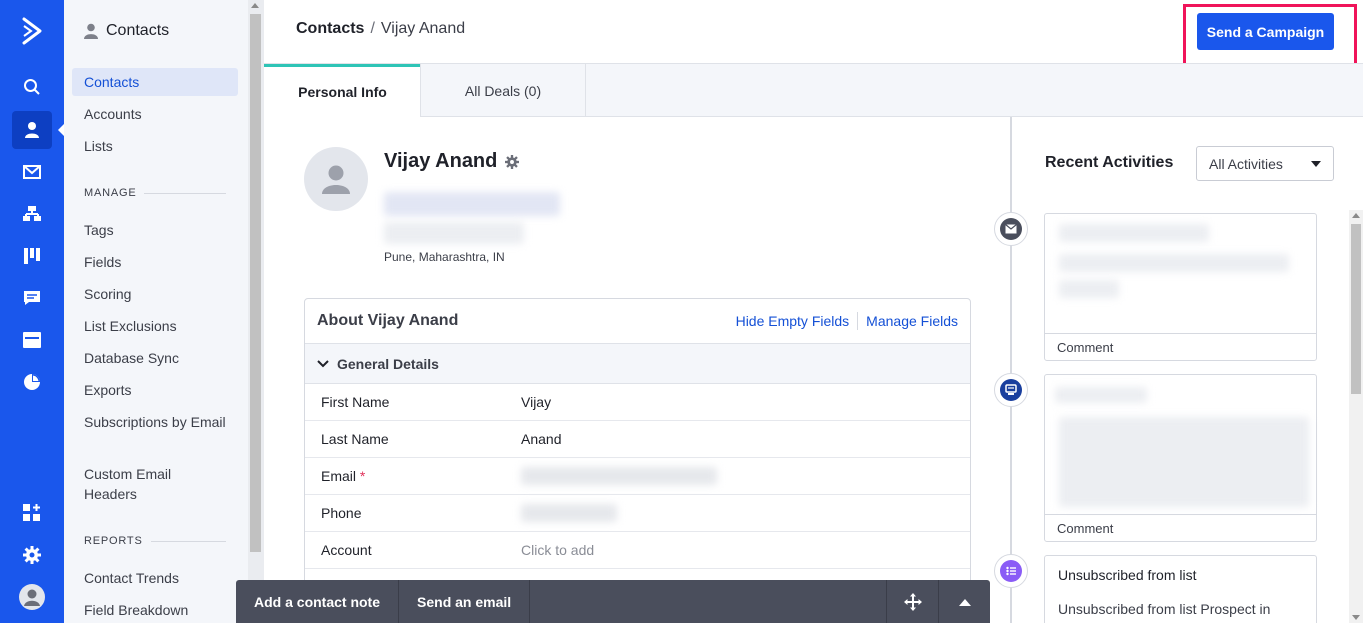 The width and height of the screenshot is (1363, 623). I want to click on breadcrumb: Contacts / Vijay Anand, so click(380, 29).